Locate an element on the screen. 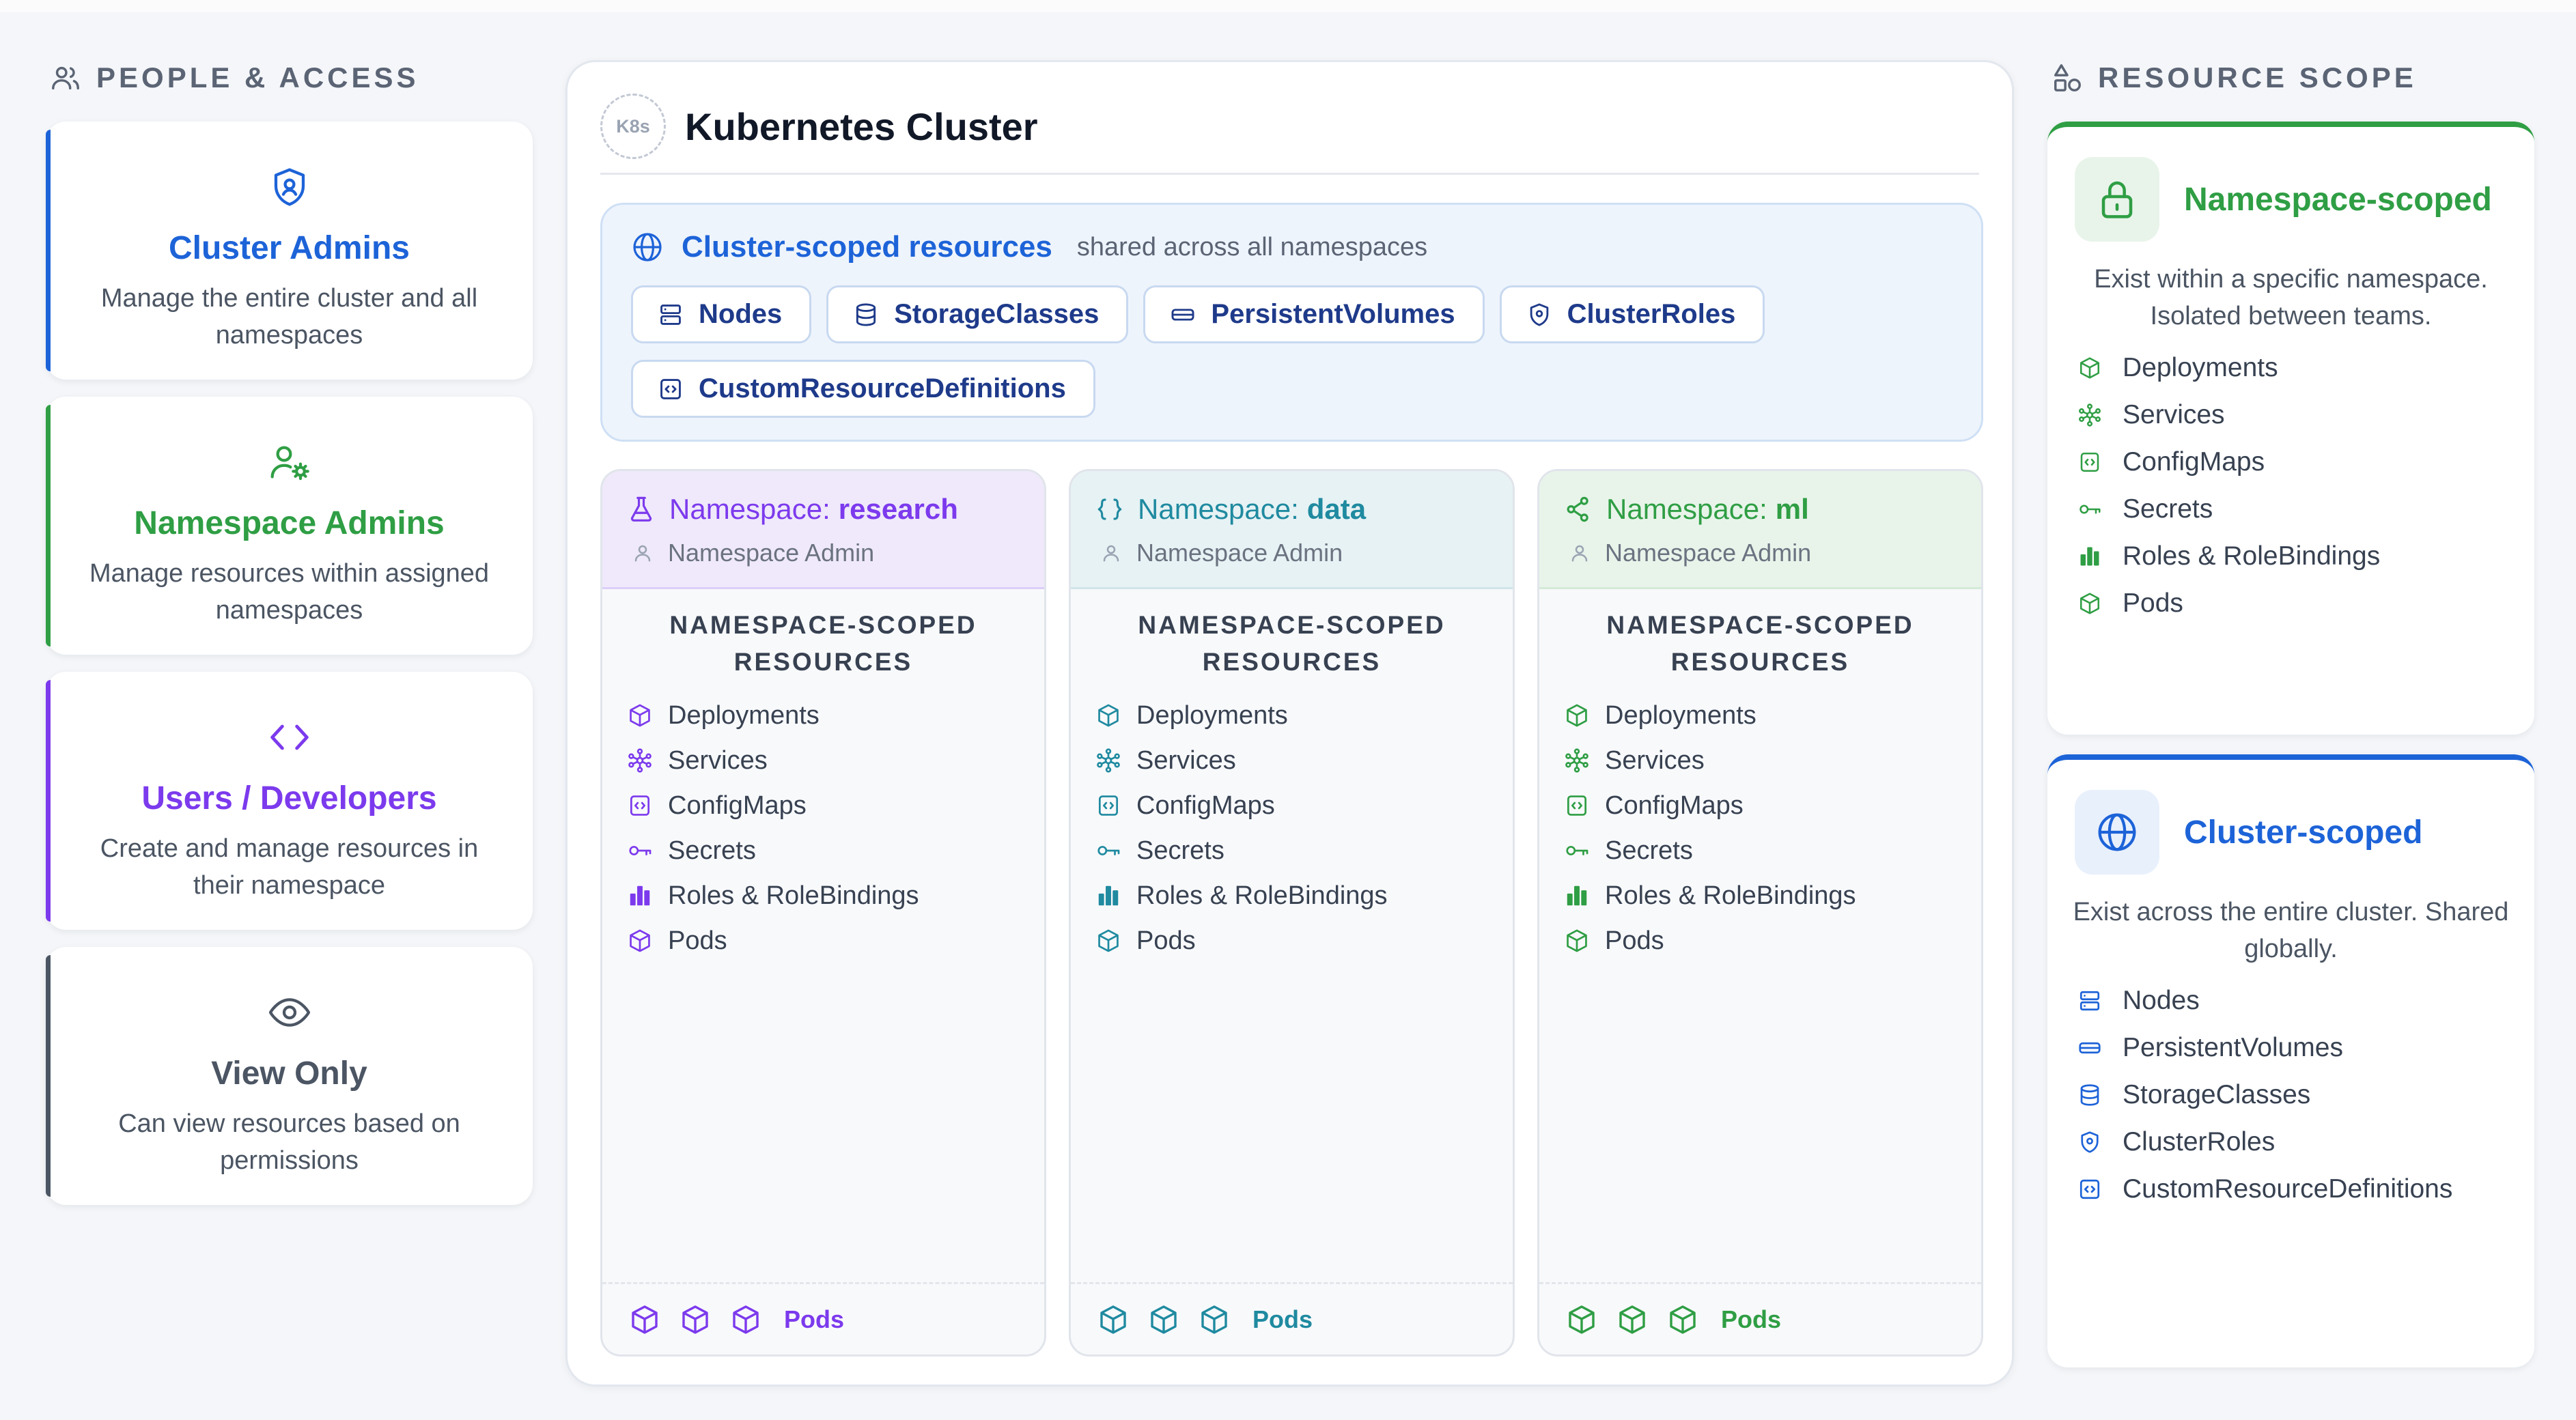  code-braces-icon is located at coordinates (1109, 509).